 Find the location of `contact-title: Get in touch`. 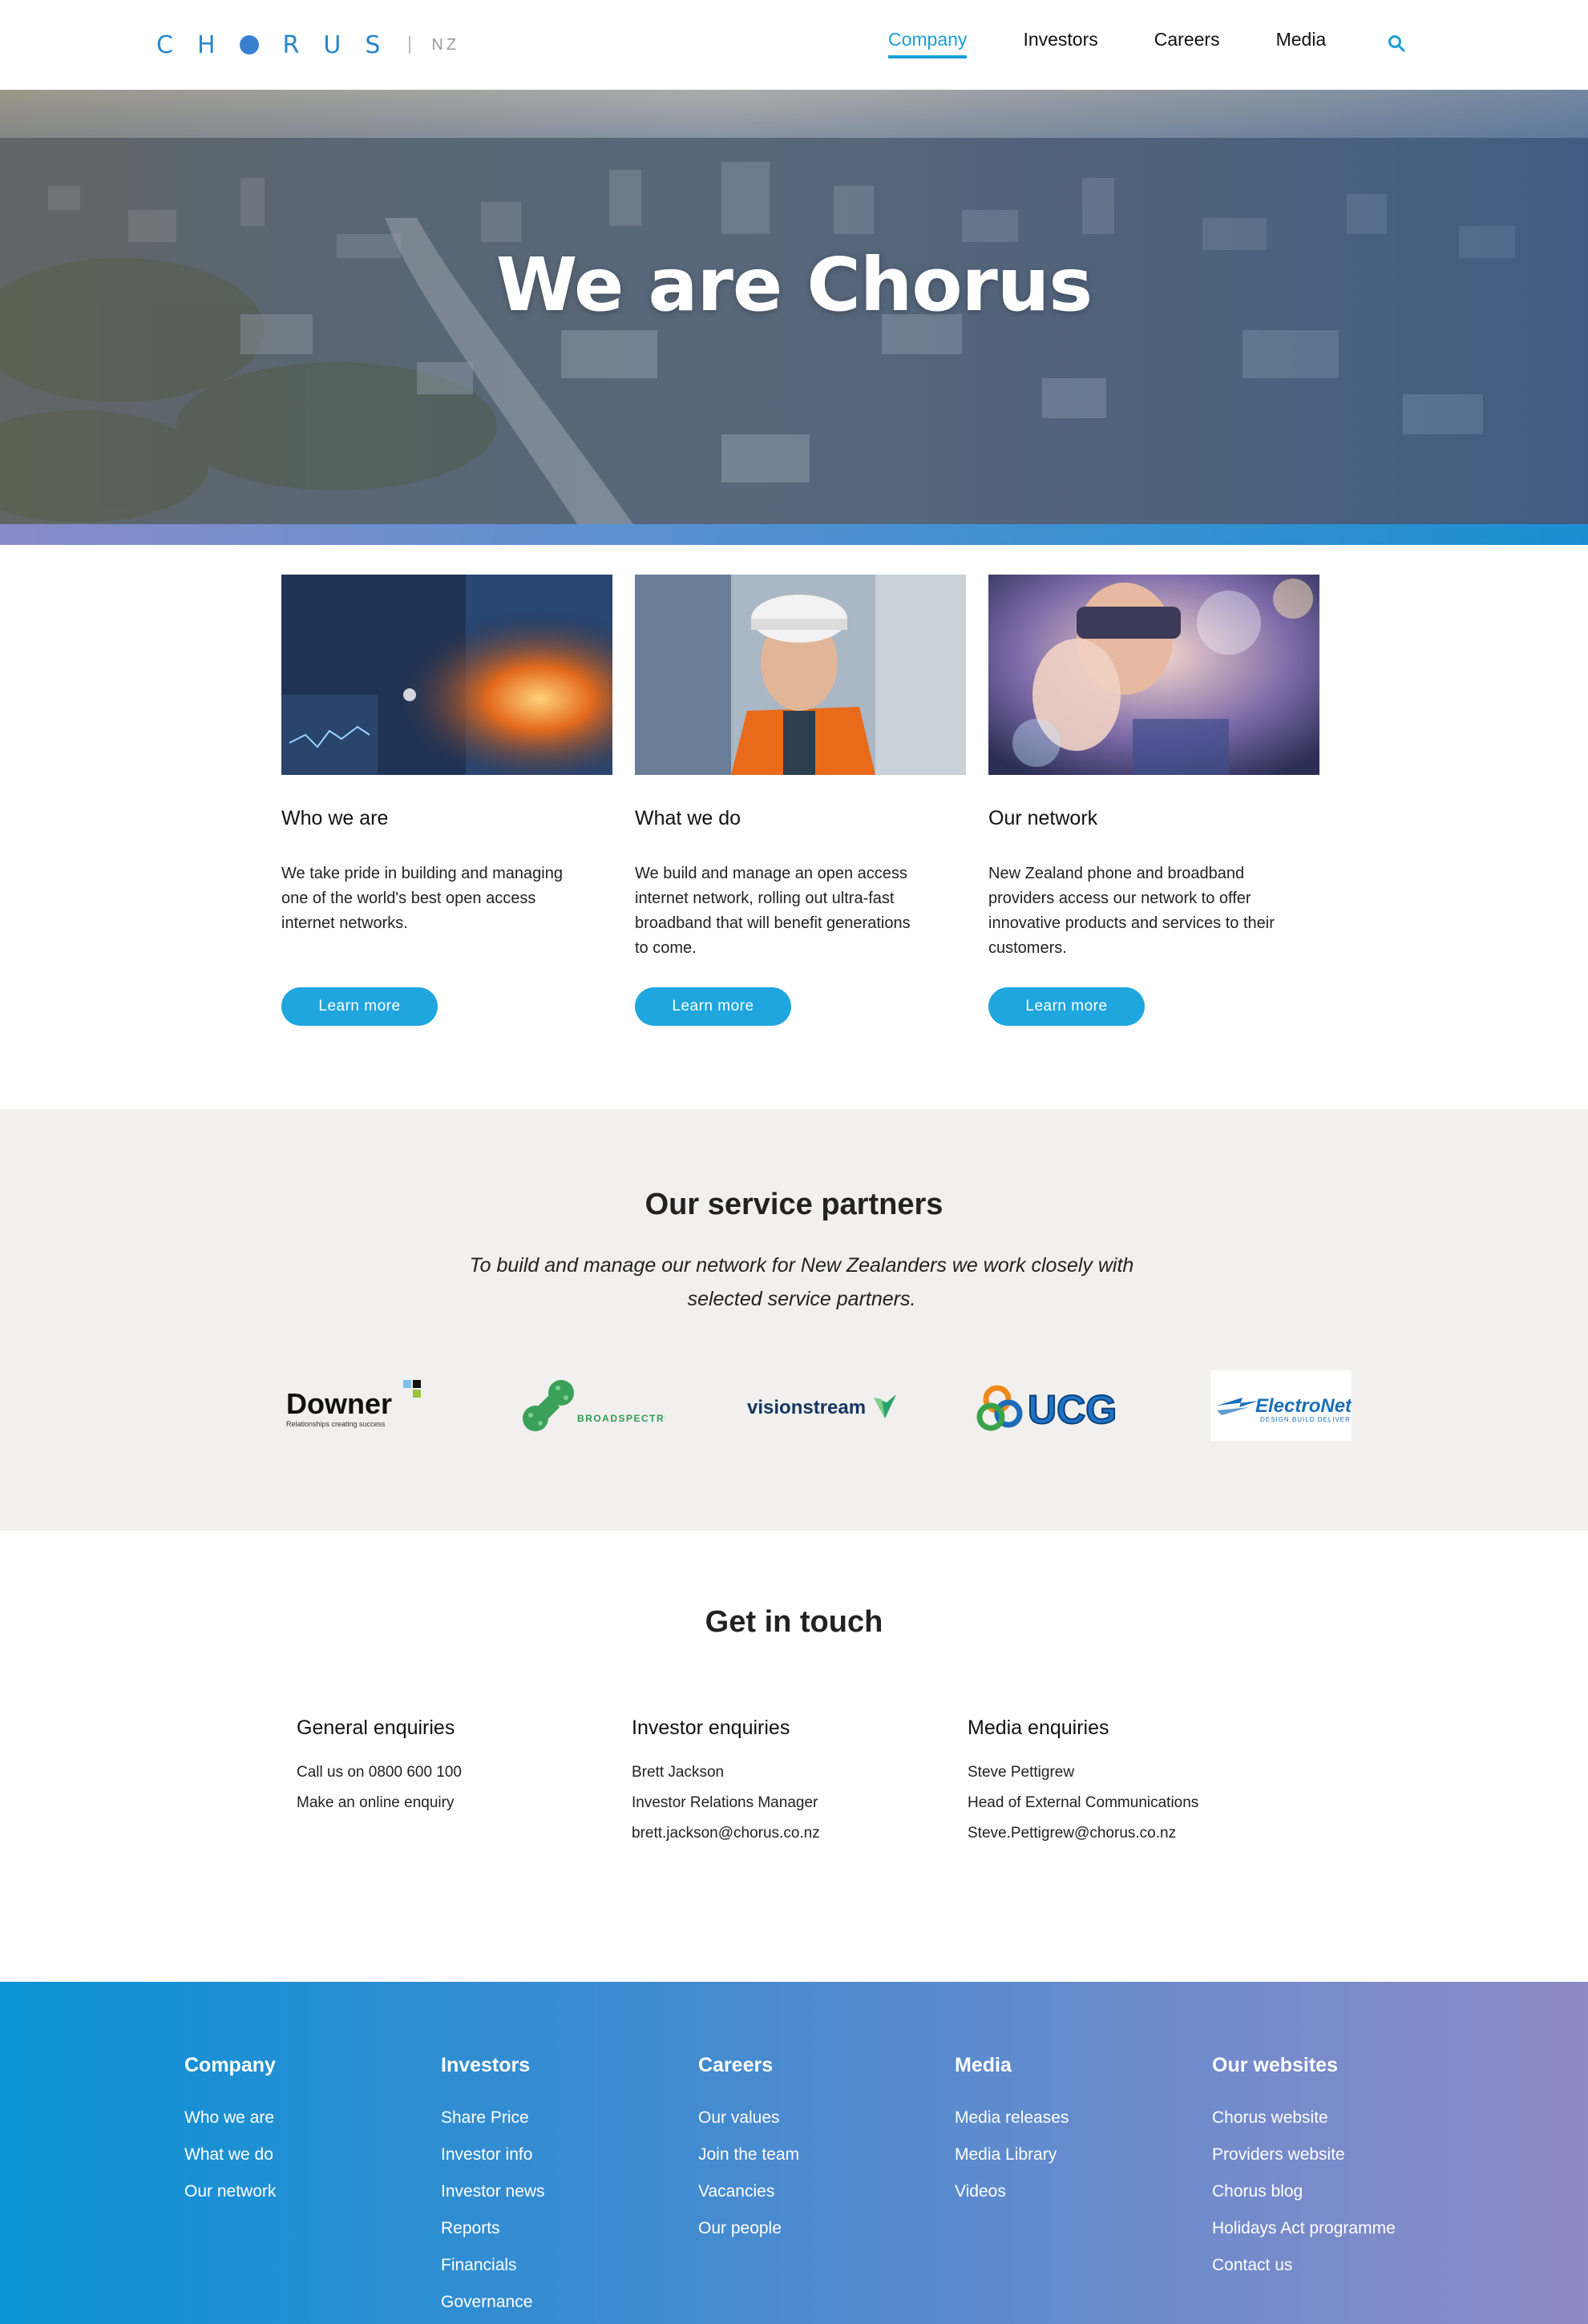

contact-title: Get in touch is located at coordinates (794, 1622).